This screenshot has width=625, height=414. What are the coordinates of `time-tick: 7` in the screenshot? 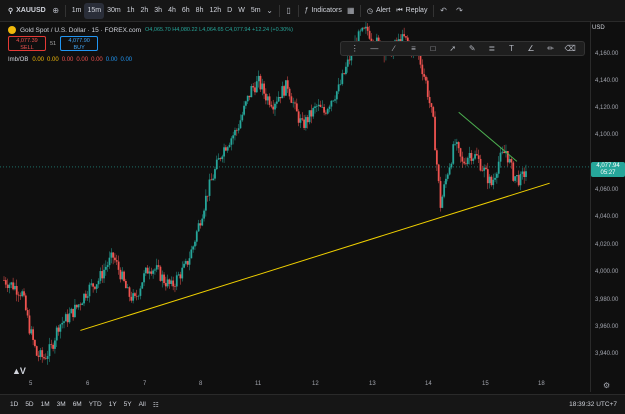 It's located at (145, 384).